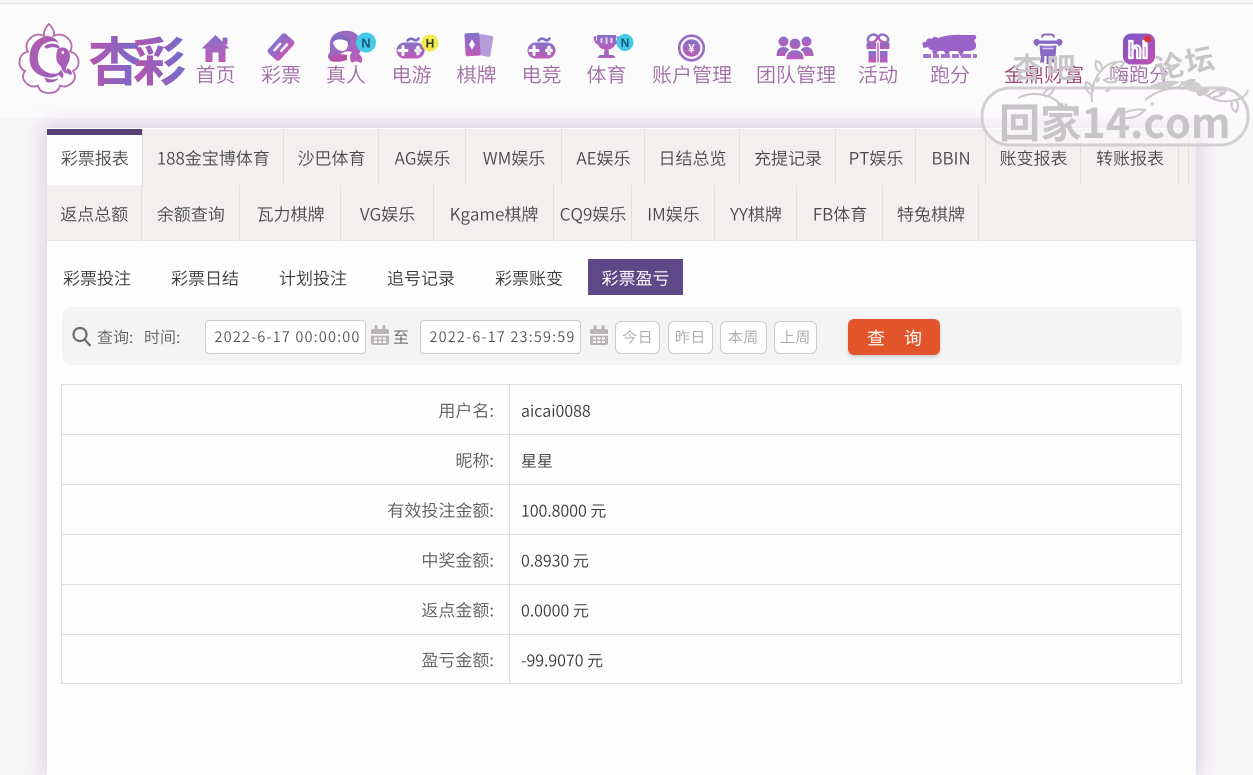  Describe the element at coordinates (430, 44) in the screenshot. I see `svg-text: H` at that location.